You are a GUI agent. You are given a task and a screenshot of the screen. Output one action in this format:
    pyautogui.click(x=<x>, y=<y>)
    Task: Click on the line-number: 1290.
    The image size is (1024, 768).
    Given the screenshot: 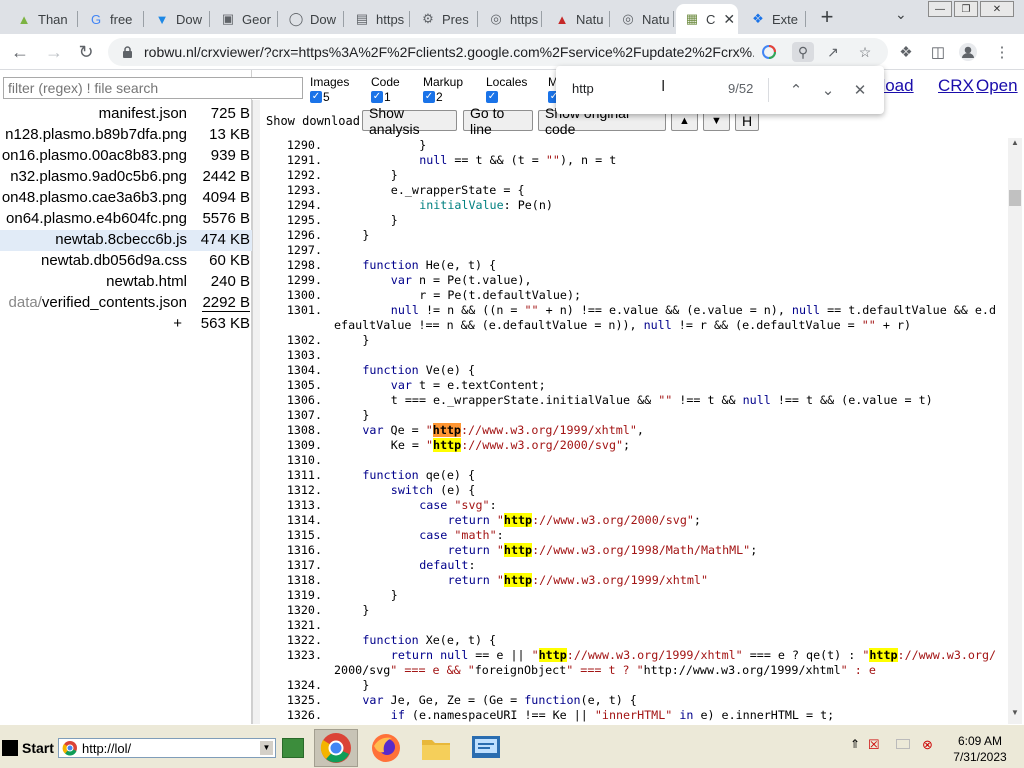 What is the action you would take?
    pyautogui.click(x=304, y=145)
    